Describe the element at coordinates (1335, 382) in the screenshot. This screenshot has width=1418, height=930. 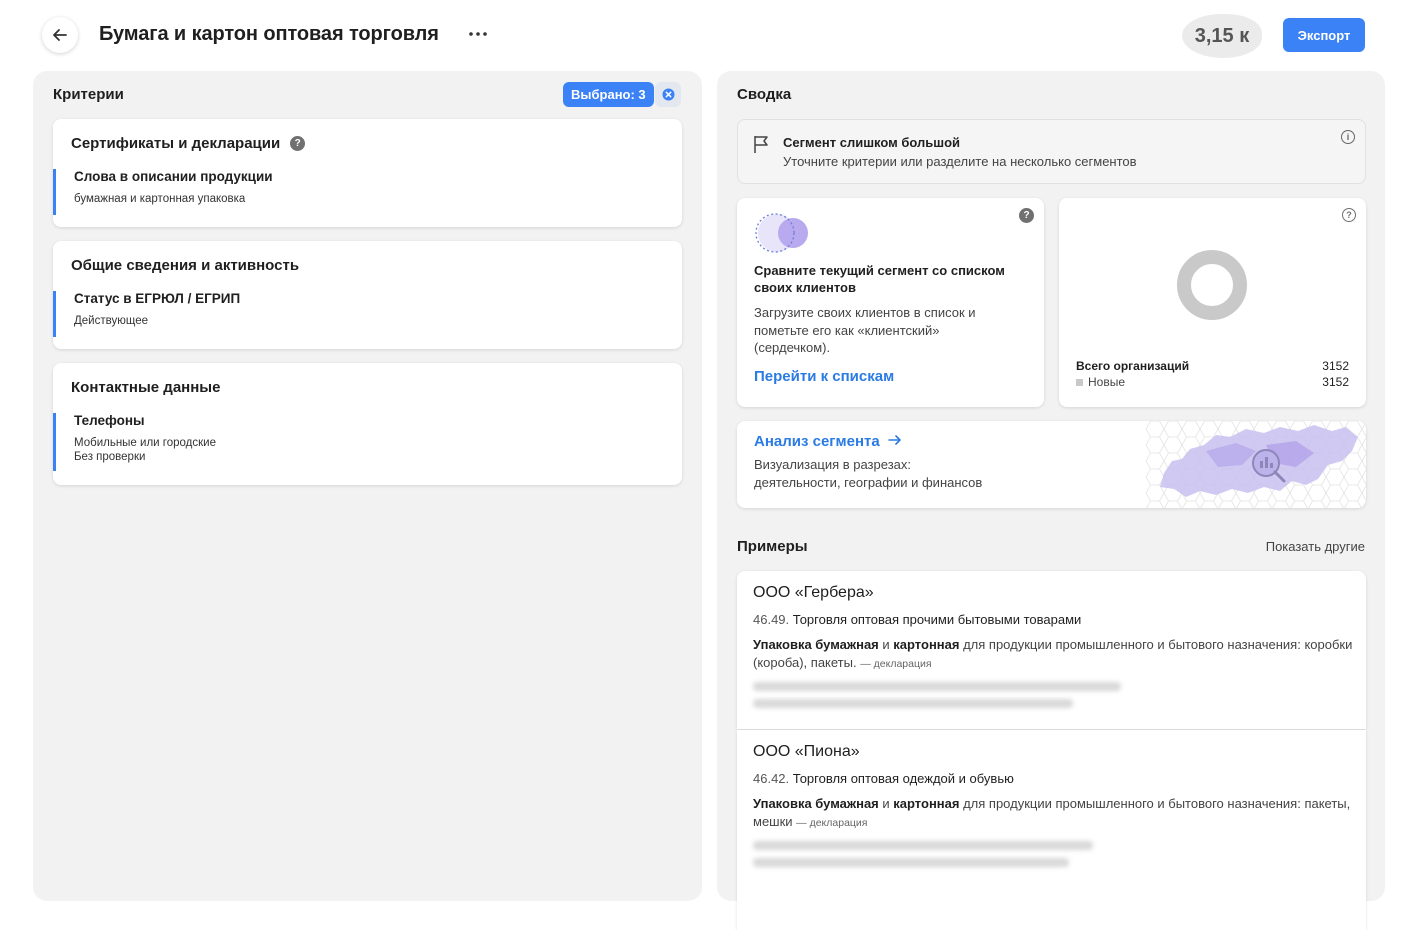
I see `stats-new-value: 3152` at that location.